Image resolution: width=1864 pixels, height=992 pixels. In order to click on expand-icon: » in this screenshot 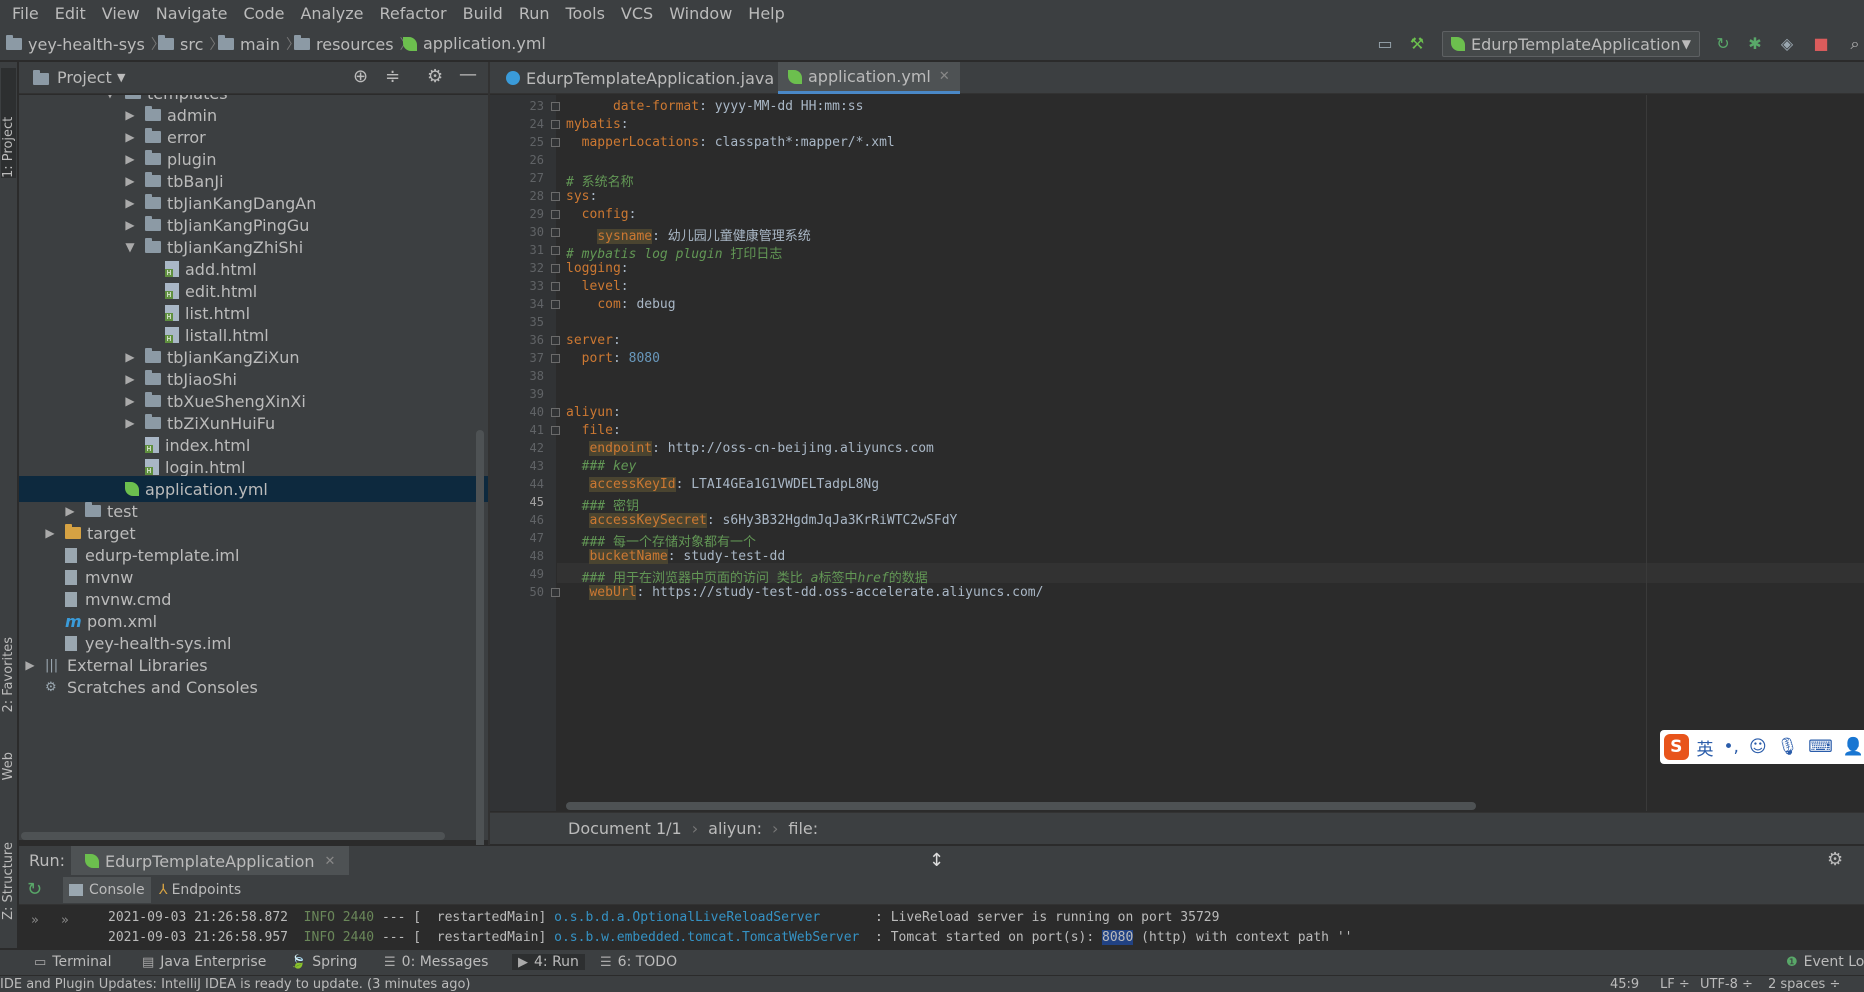, I will do `click(65, 920)`.